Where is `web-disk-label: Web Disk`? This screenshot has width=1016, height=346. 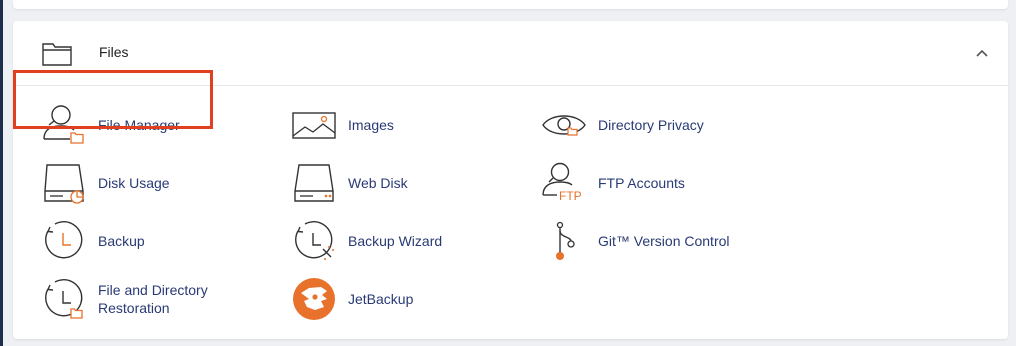 web-disk-label: Web Disk is located at coordinates (378, 183).